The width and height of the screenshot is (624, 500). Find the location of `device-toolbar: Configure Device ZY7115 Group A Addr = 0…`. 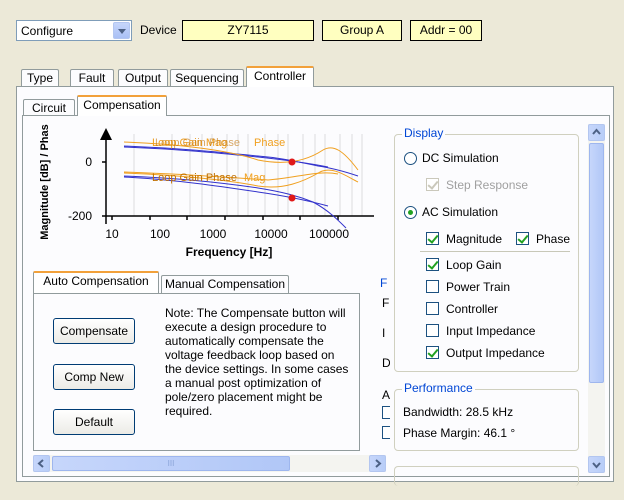

device-toolbar: Configure Device ZY7115 Group A Addr = 0… is located at coordinates (312, 27).